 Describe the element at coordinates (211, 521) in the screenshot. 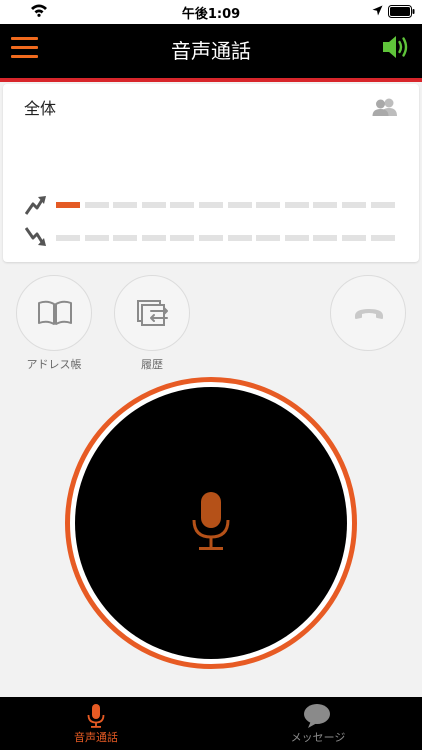

I see `microphone-icon` at that location.